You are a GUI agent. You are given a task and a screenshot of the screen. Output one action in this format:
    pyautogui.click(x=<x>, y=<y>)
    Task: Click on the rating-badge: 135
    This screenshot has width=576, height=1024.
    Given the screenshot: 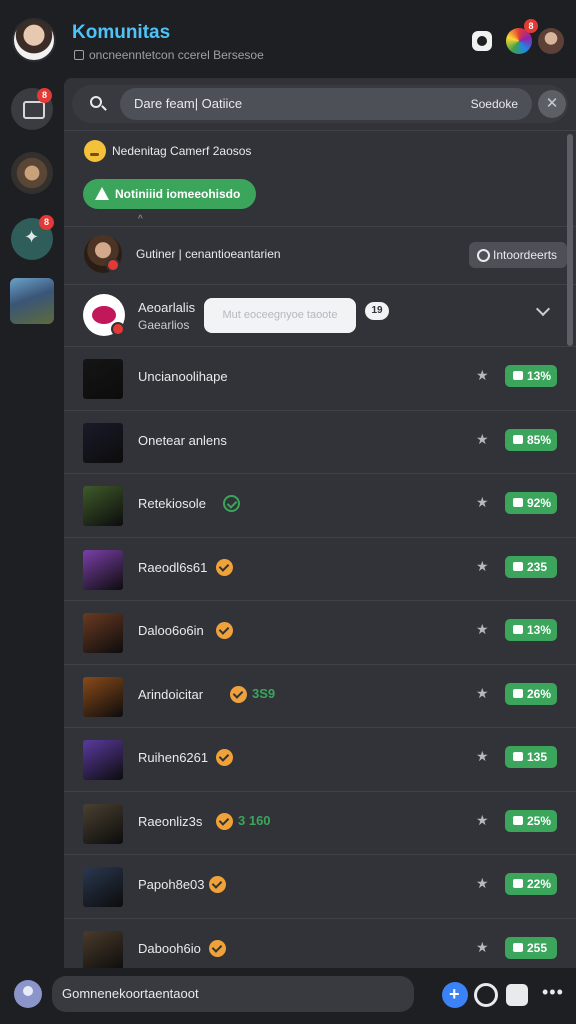 What is the action you would take?
    pyautogui.click(x=531, y=757)
    